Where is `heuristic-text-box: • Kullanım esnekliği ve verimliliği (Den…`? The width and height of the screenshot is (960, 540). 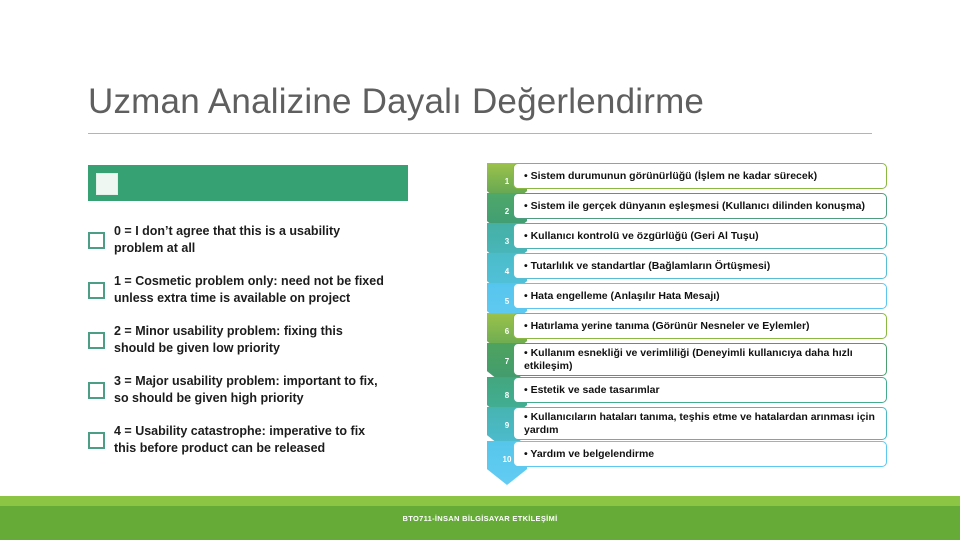
heuristic-text-box: • Kullanım esnekliği ve verimliliği (Den… is located at coordinates (700, 359).